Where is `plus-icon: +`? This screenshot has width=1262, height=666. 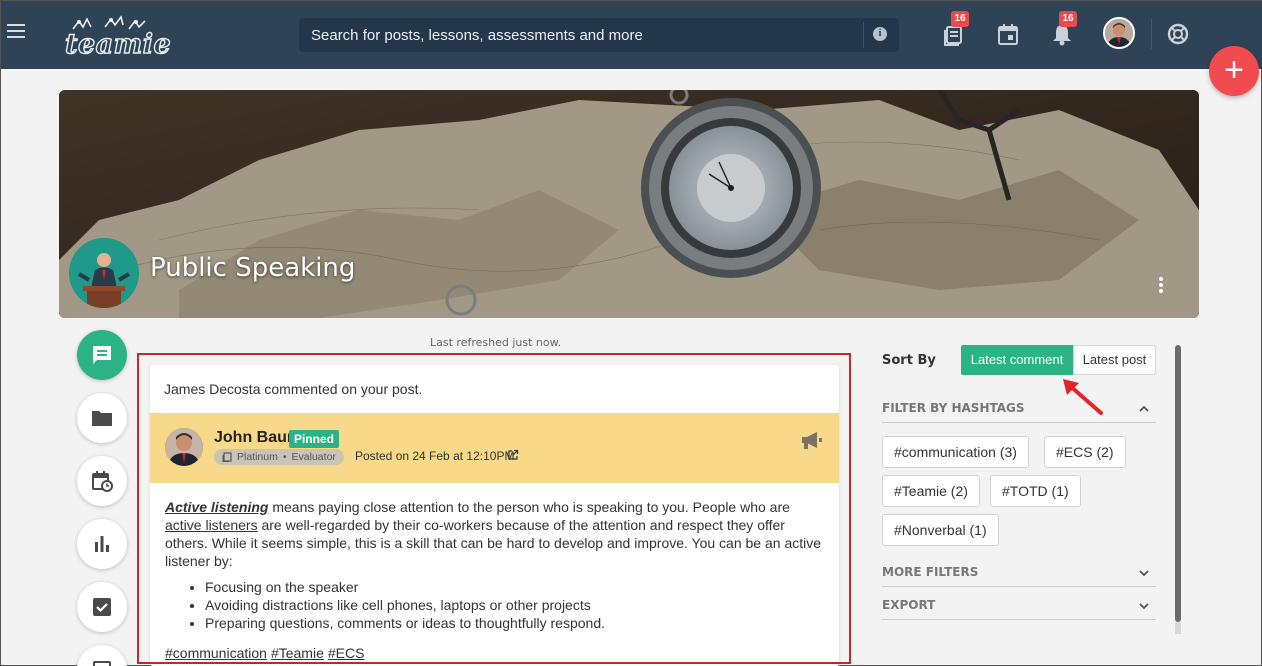 plus-icon: + is located at coordinates (1234, 70).